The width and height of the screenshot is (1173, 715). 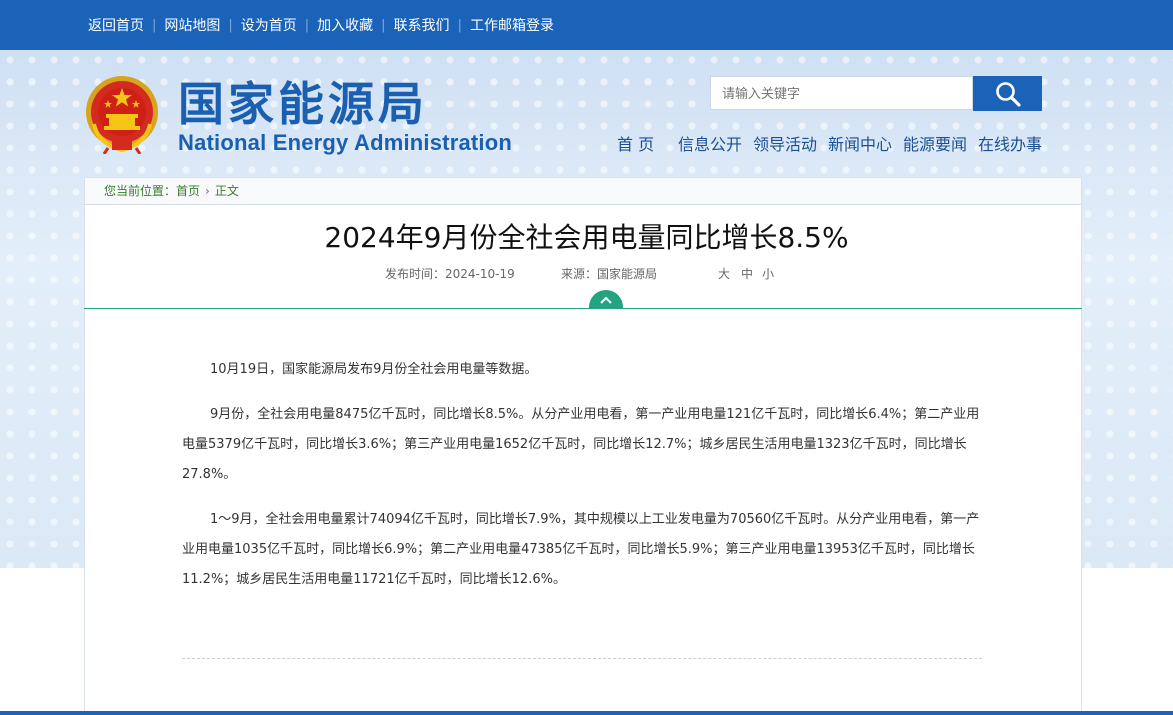 I want to click on site-logo-title: 国家能源局, so click(x=303, y=104).